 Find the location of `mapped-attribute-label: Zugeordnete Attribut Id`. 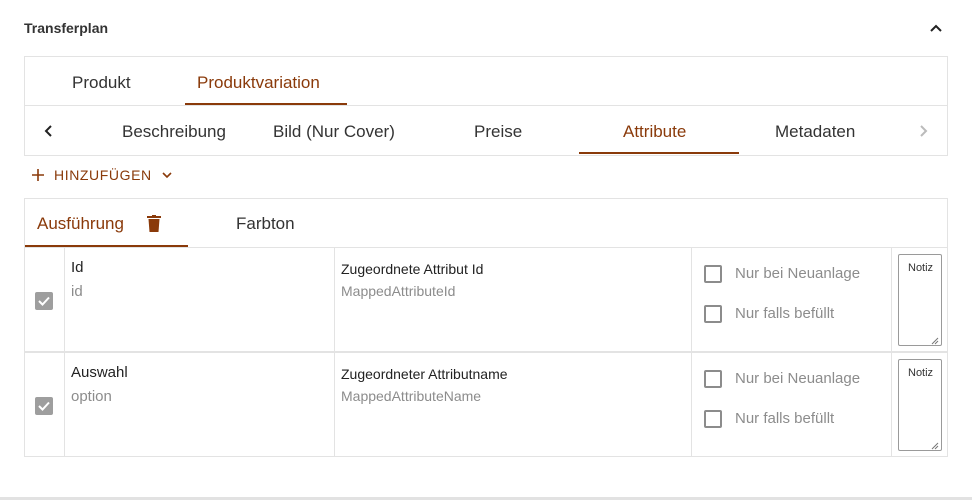

mapped-attribute-label: Zugeordnete Attribut Id is located at coordinates (412, 269).